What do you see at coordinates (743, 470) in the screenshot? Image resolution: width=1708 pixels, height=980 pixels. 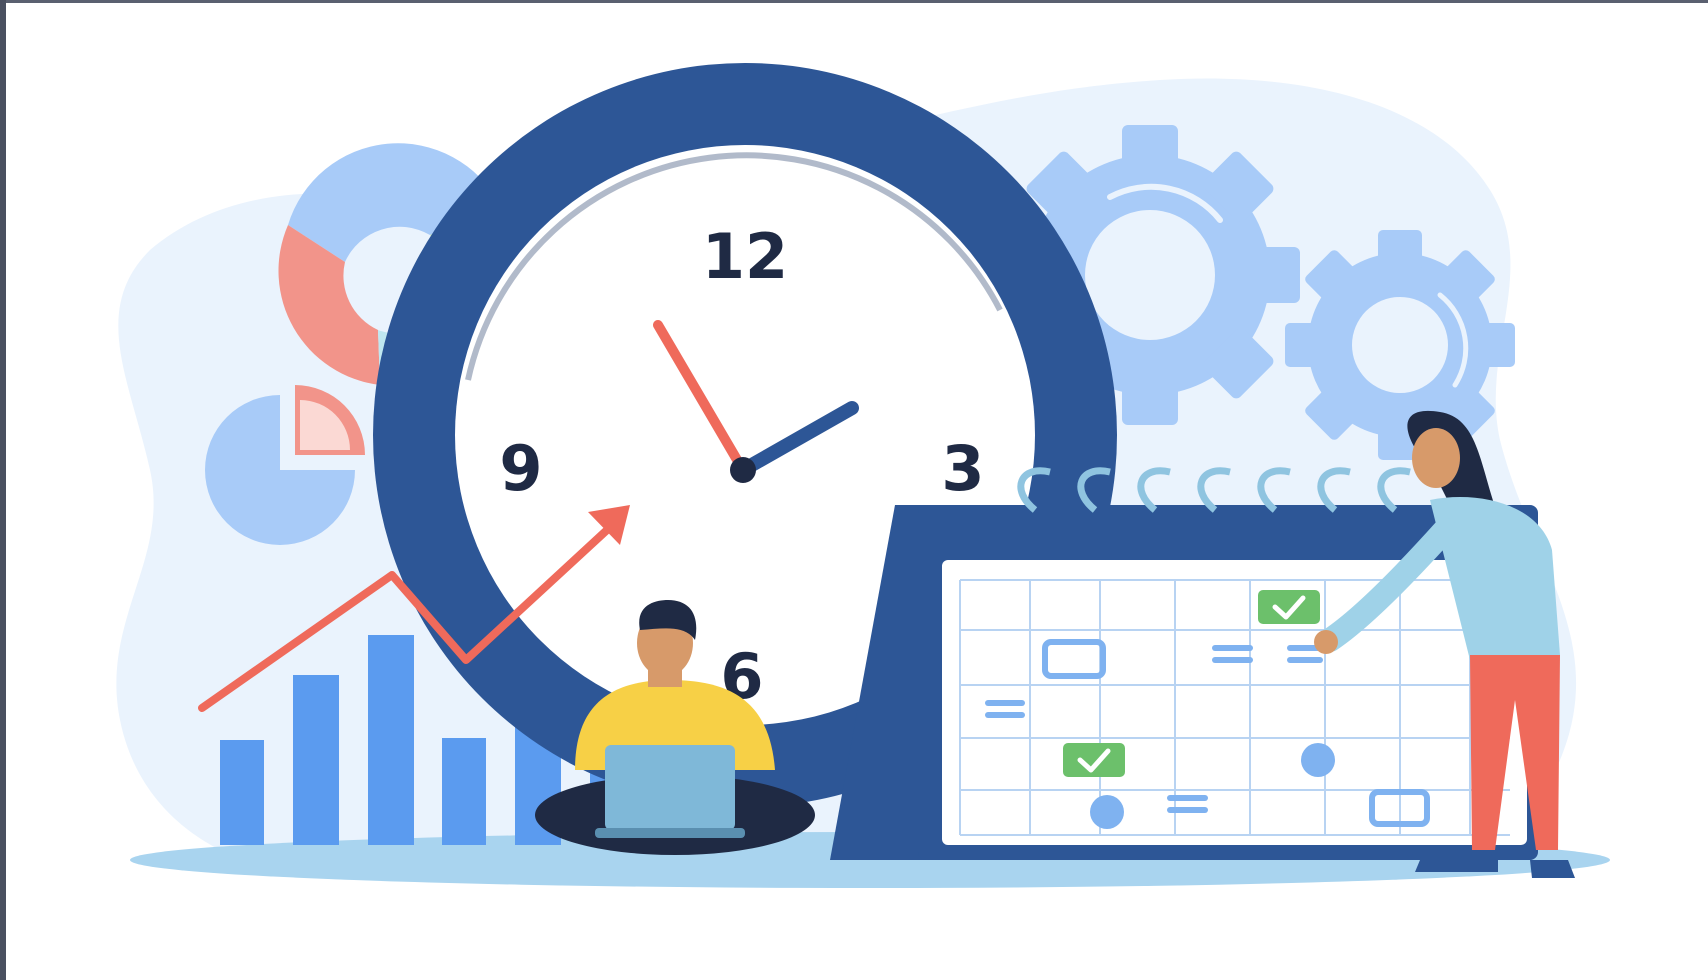 I see `clock-center-pin` at bounding box center [743, 470].